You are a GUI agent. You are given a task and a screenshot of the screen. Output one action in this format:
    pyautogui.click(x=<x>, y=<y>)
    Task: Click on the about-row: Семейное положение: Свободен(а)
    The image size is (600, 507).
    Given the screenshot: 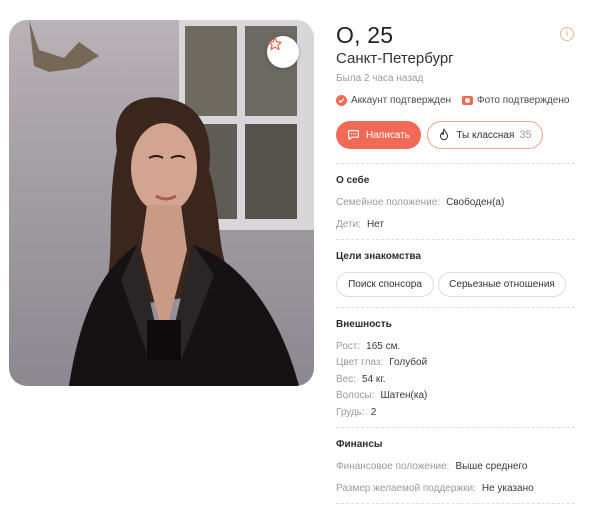 What is the action you would take?
    pyautogui.click(x=420, y=202)
    